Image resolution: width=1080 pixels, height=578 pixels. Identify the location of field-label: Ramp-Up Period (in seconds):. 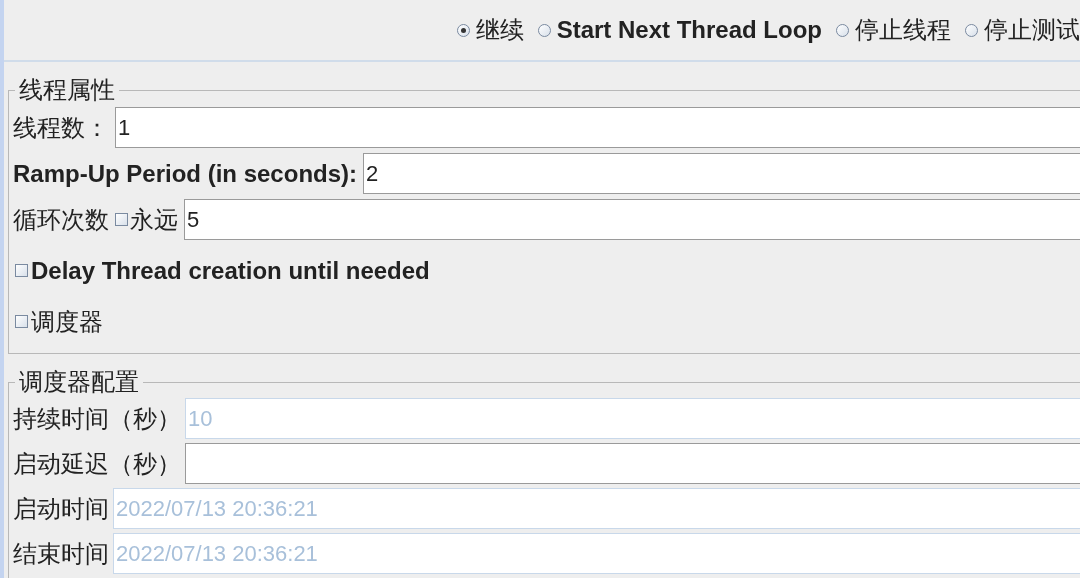
(185, 173).